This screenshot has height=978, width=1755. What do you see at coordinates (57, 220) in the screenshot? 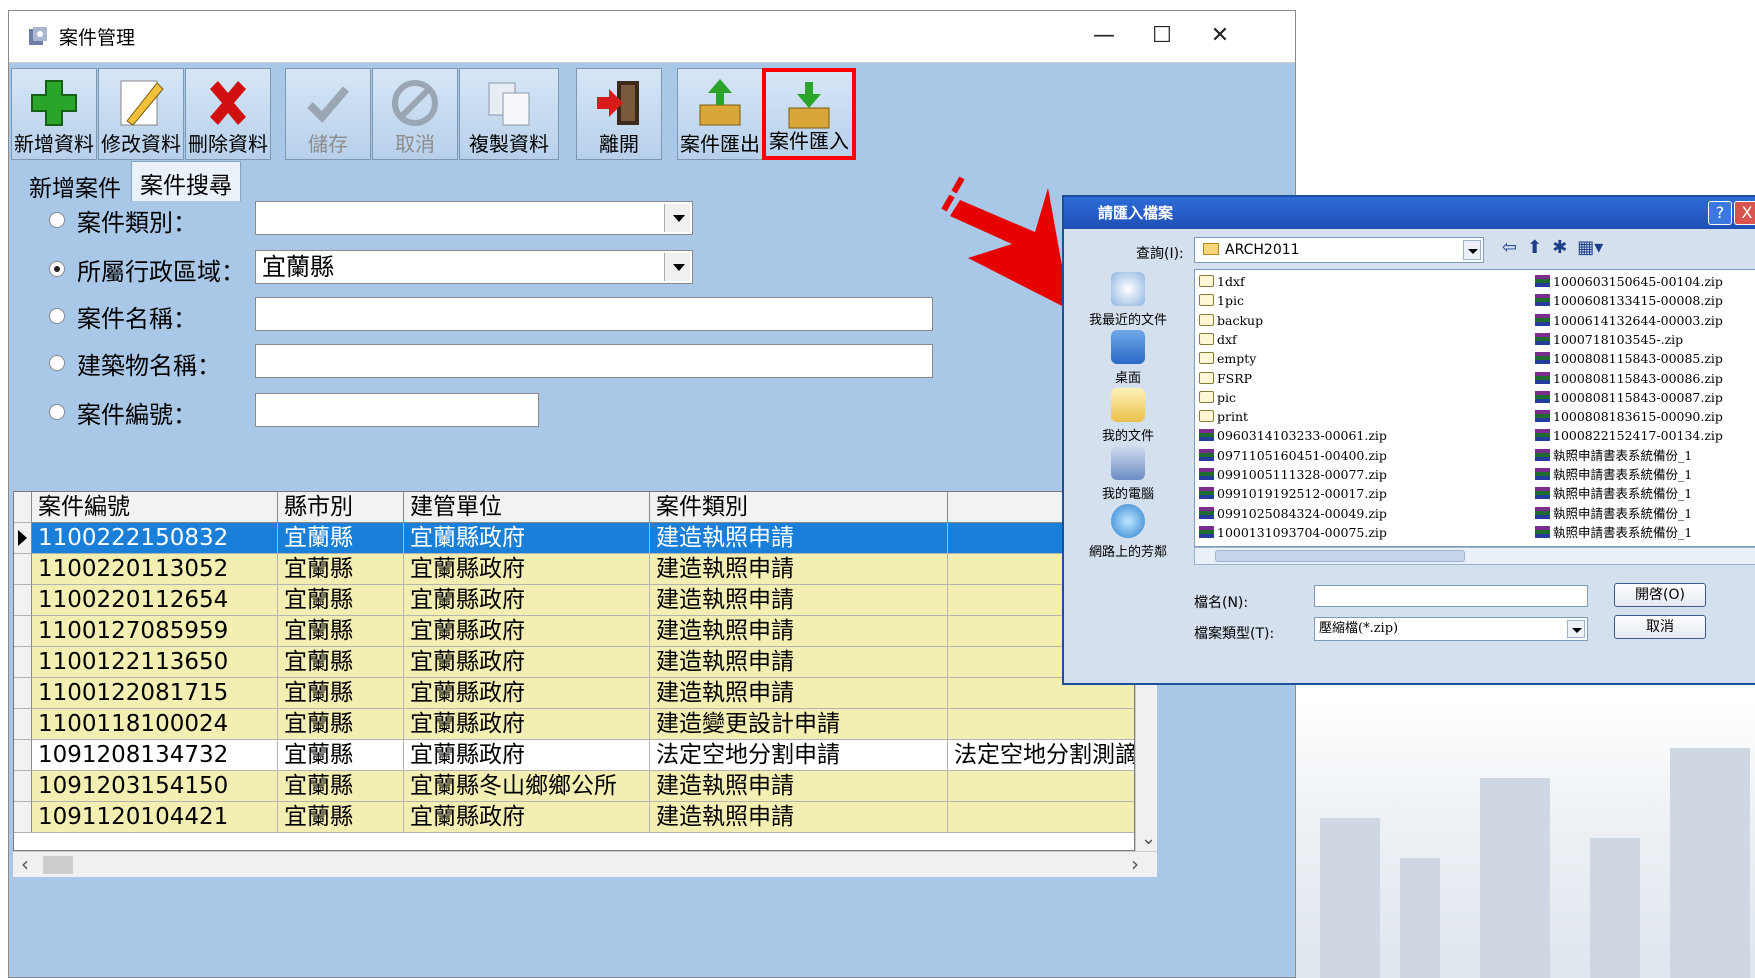
I see `case-type-radio` at bounding box center [57, 220].